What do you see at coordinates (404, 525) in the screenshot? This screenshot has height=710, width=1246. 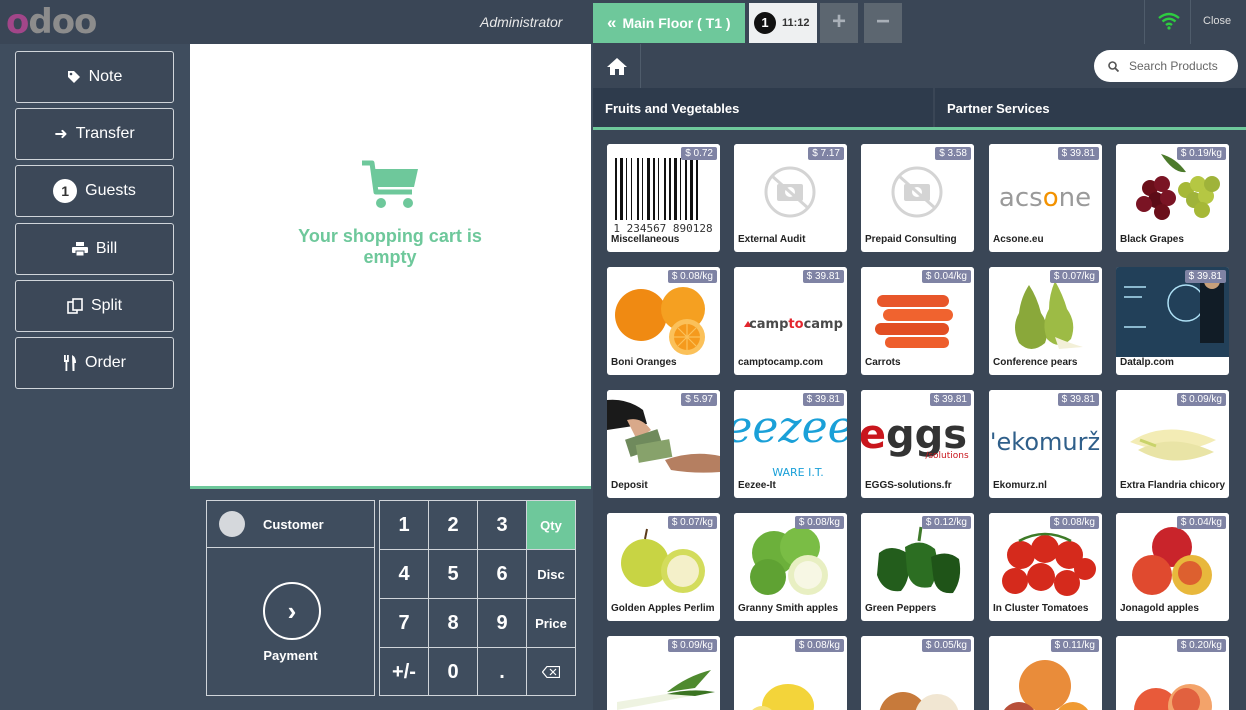 I see `numpad-key-1: 1` at bounding box center [404, 525].